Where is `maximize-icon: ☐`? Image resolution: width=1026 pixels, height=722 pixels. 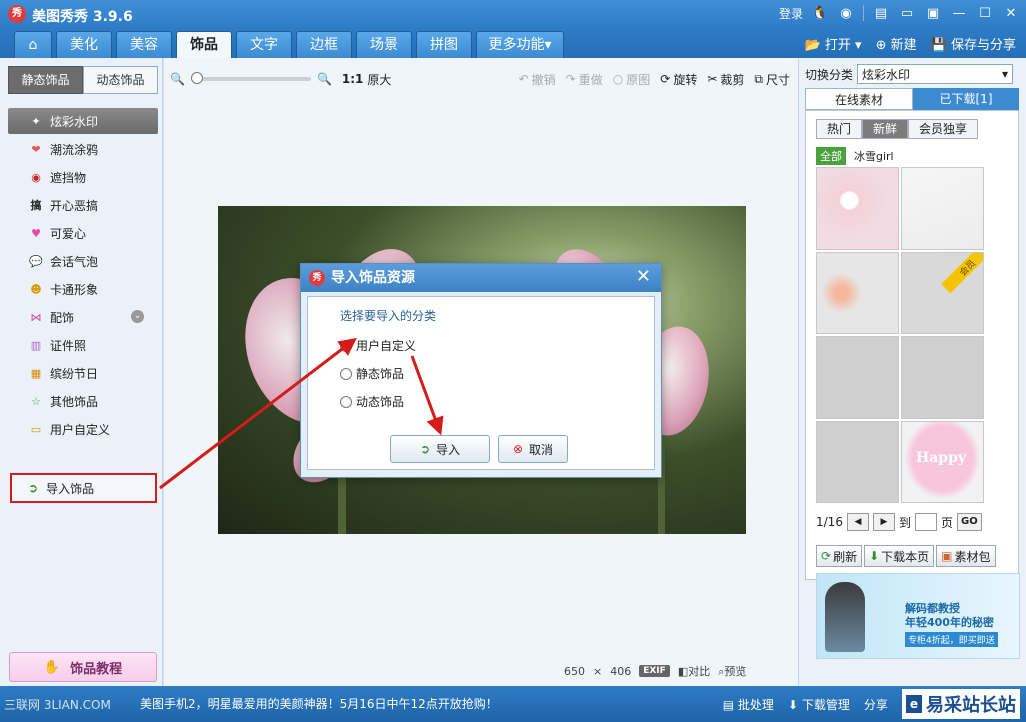
maximize-icon: ☐ is located at coordinates (985, 13).